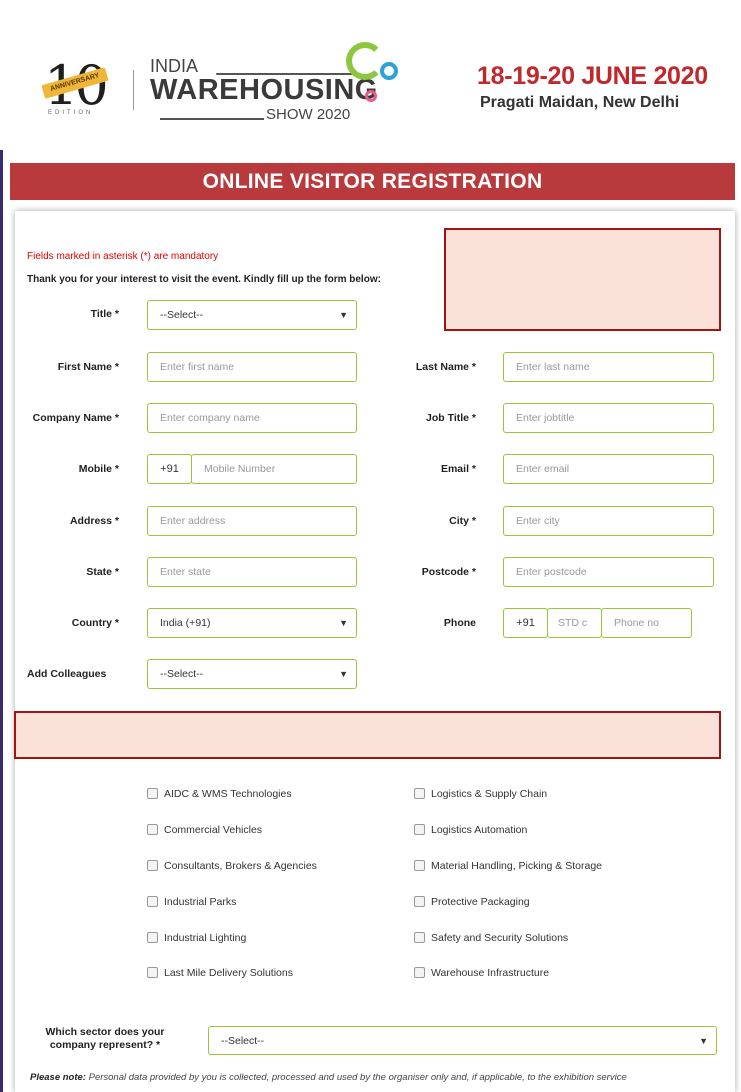 Image resolution: width=741 pixels, height=1092 pixels. What do you see at coordinates (525, 623) in the screenshot?
I see `phone-country-code: +91` at bounding box center [525, 623].